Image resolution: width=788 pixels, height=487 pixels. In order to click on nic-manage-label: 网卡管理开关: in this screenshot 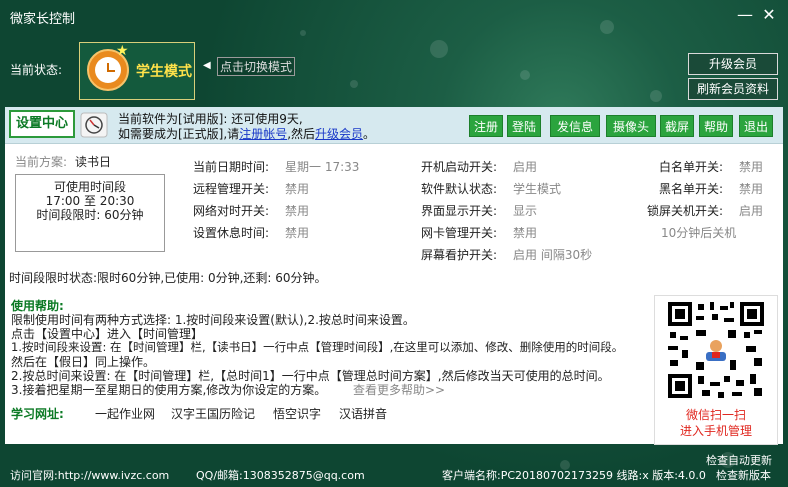, I will do `click(459, 233)`.